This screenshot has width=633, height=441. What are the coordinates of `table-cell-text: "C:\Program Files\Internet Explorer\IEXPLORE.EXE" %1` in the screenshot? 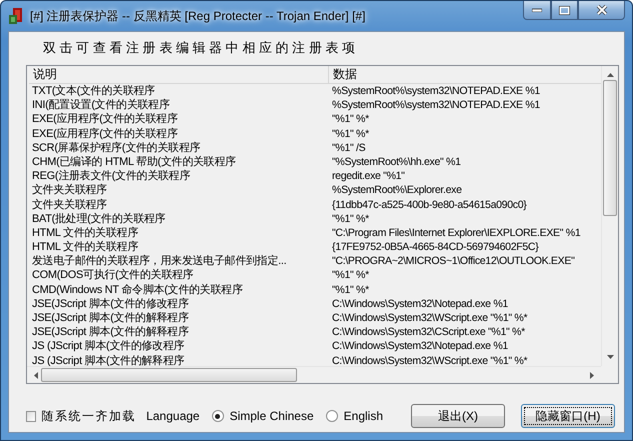 It's located at (455, 233).